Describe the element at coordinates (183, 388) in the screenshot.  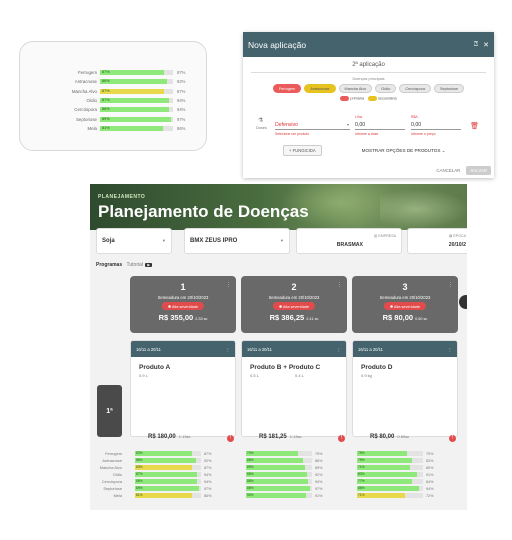
I see `application-card: 16/11 a 20/11 ⋮ Produto A 0.9 L` at that location.